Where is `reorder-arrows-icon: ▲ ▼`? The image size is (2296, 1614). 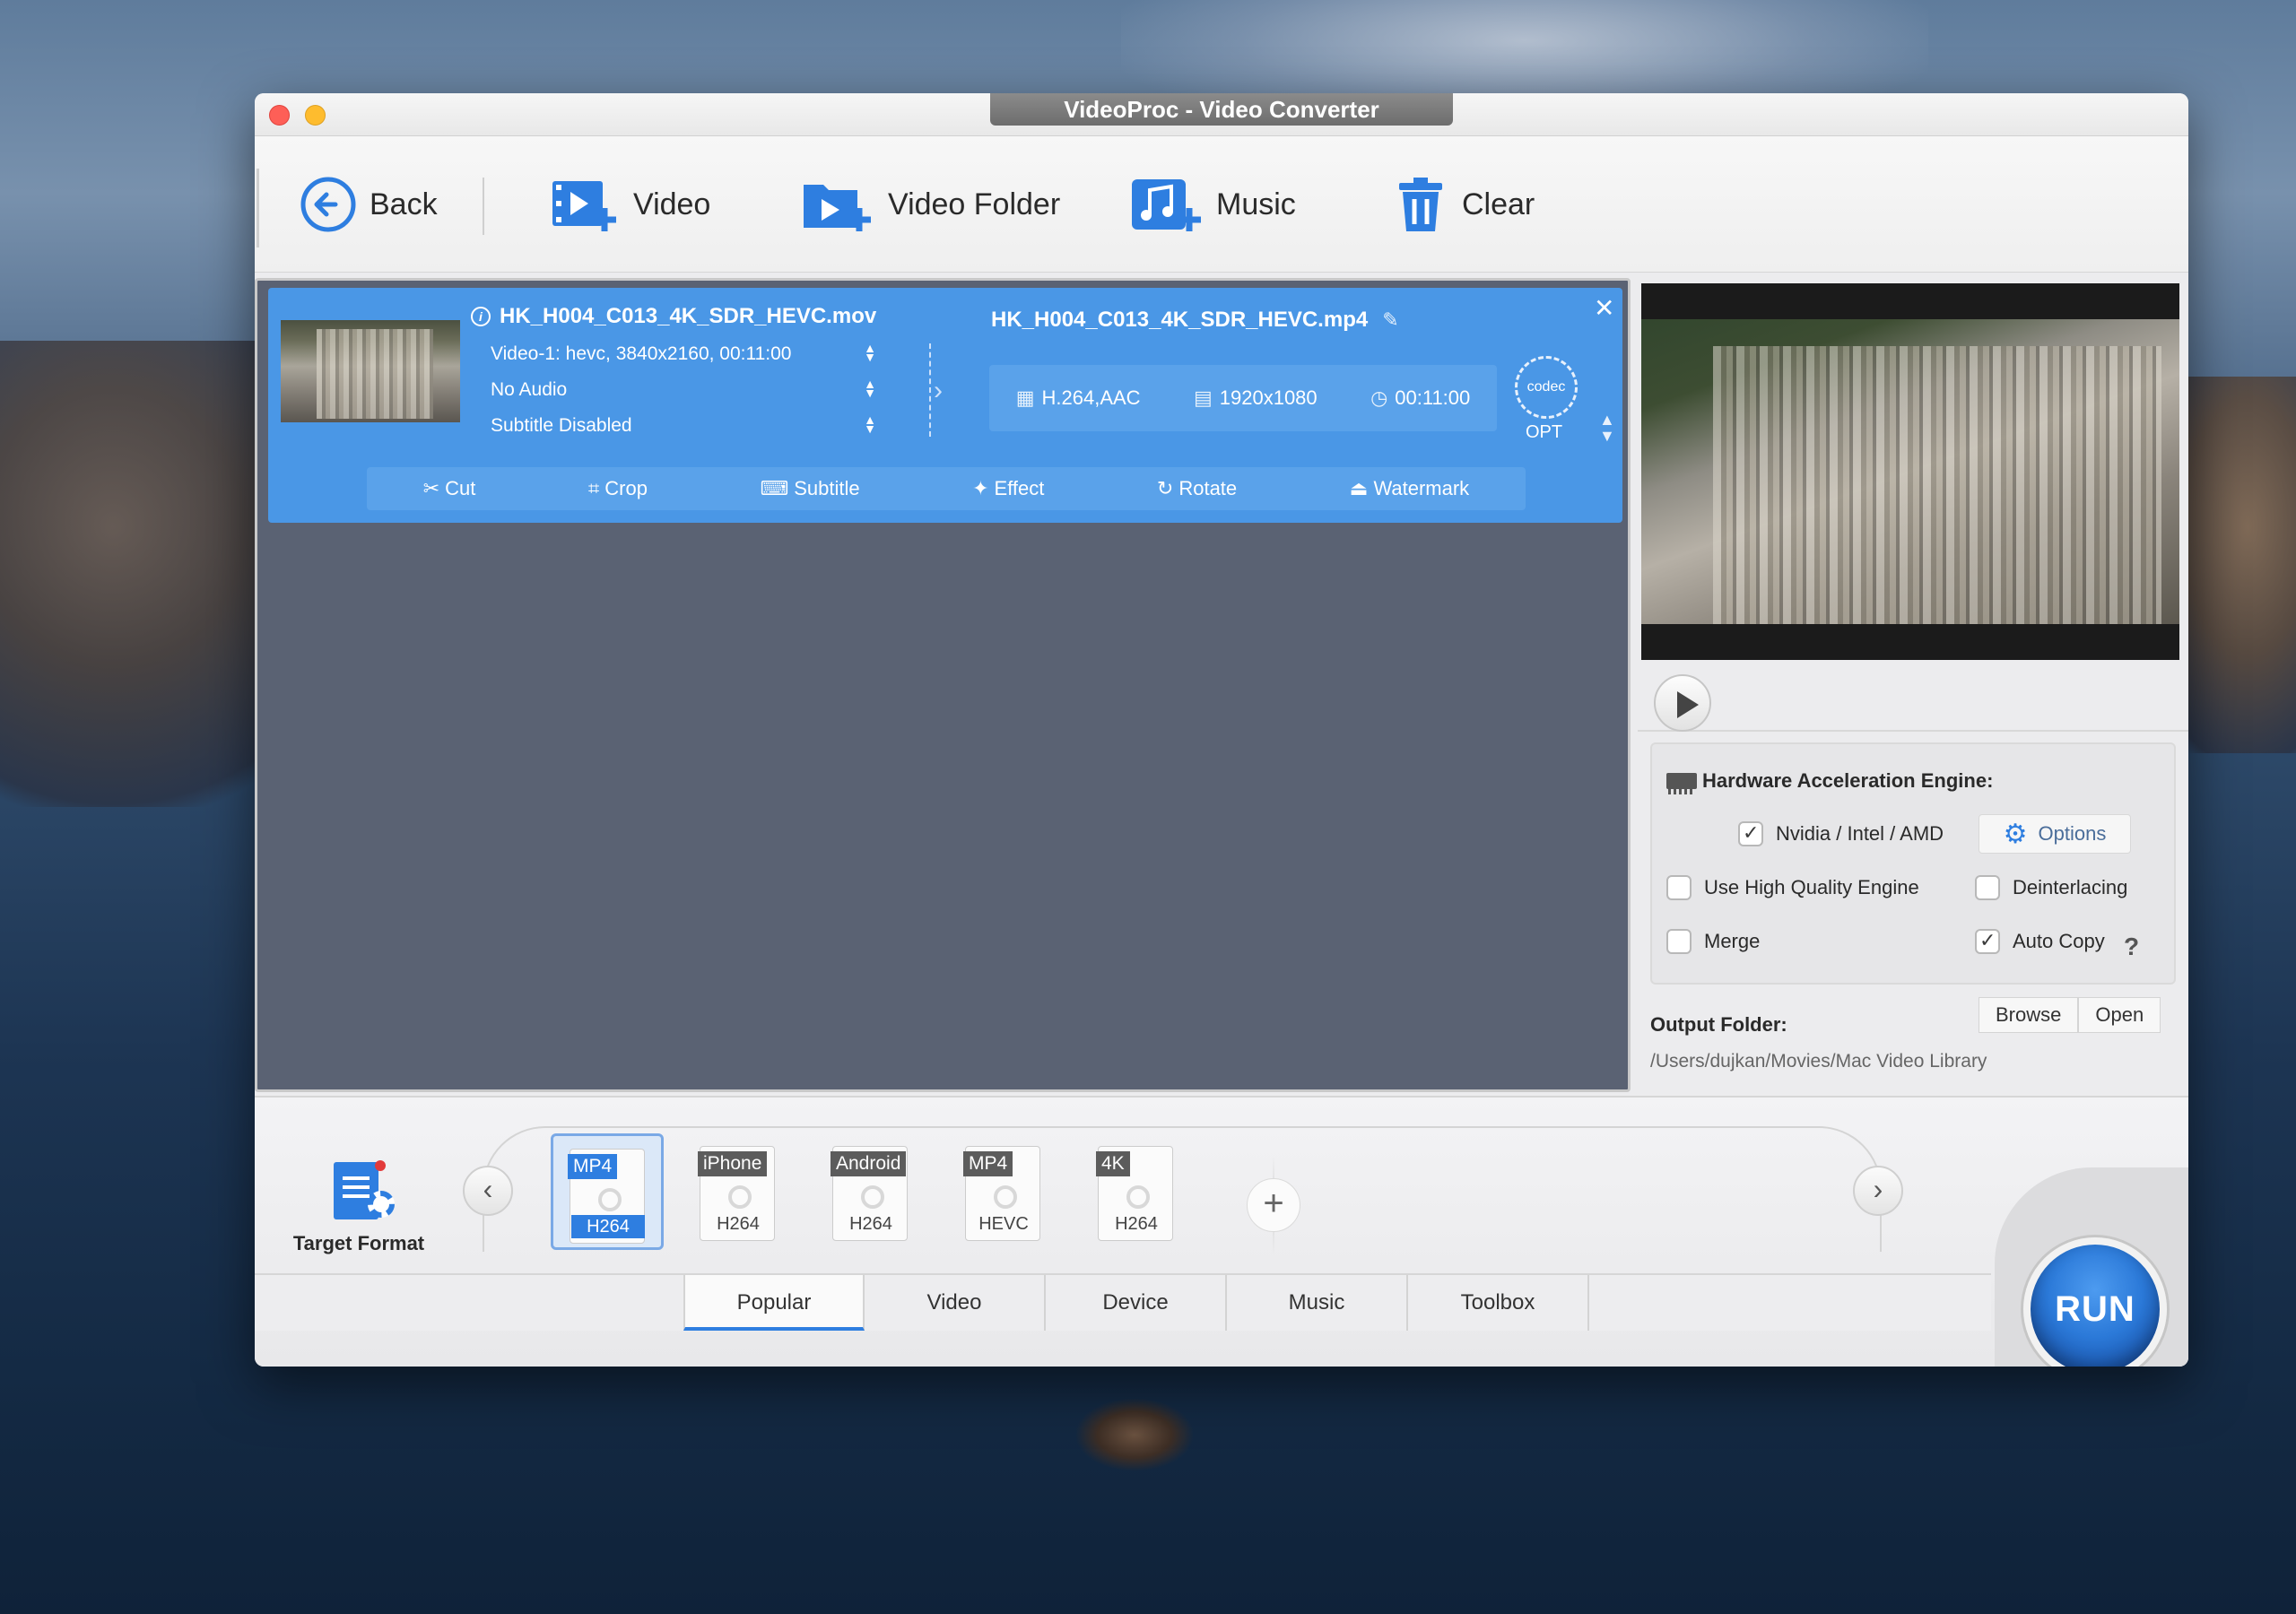
reorder-arrows-icon: ▲ ▼ is located at coordinates (1607, 428).